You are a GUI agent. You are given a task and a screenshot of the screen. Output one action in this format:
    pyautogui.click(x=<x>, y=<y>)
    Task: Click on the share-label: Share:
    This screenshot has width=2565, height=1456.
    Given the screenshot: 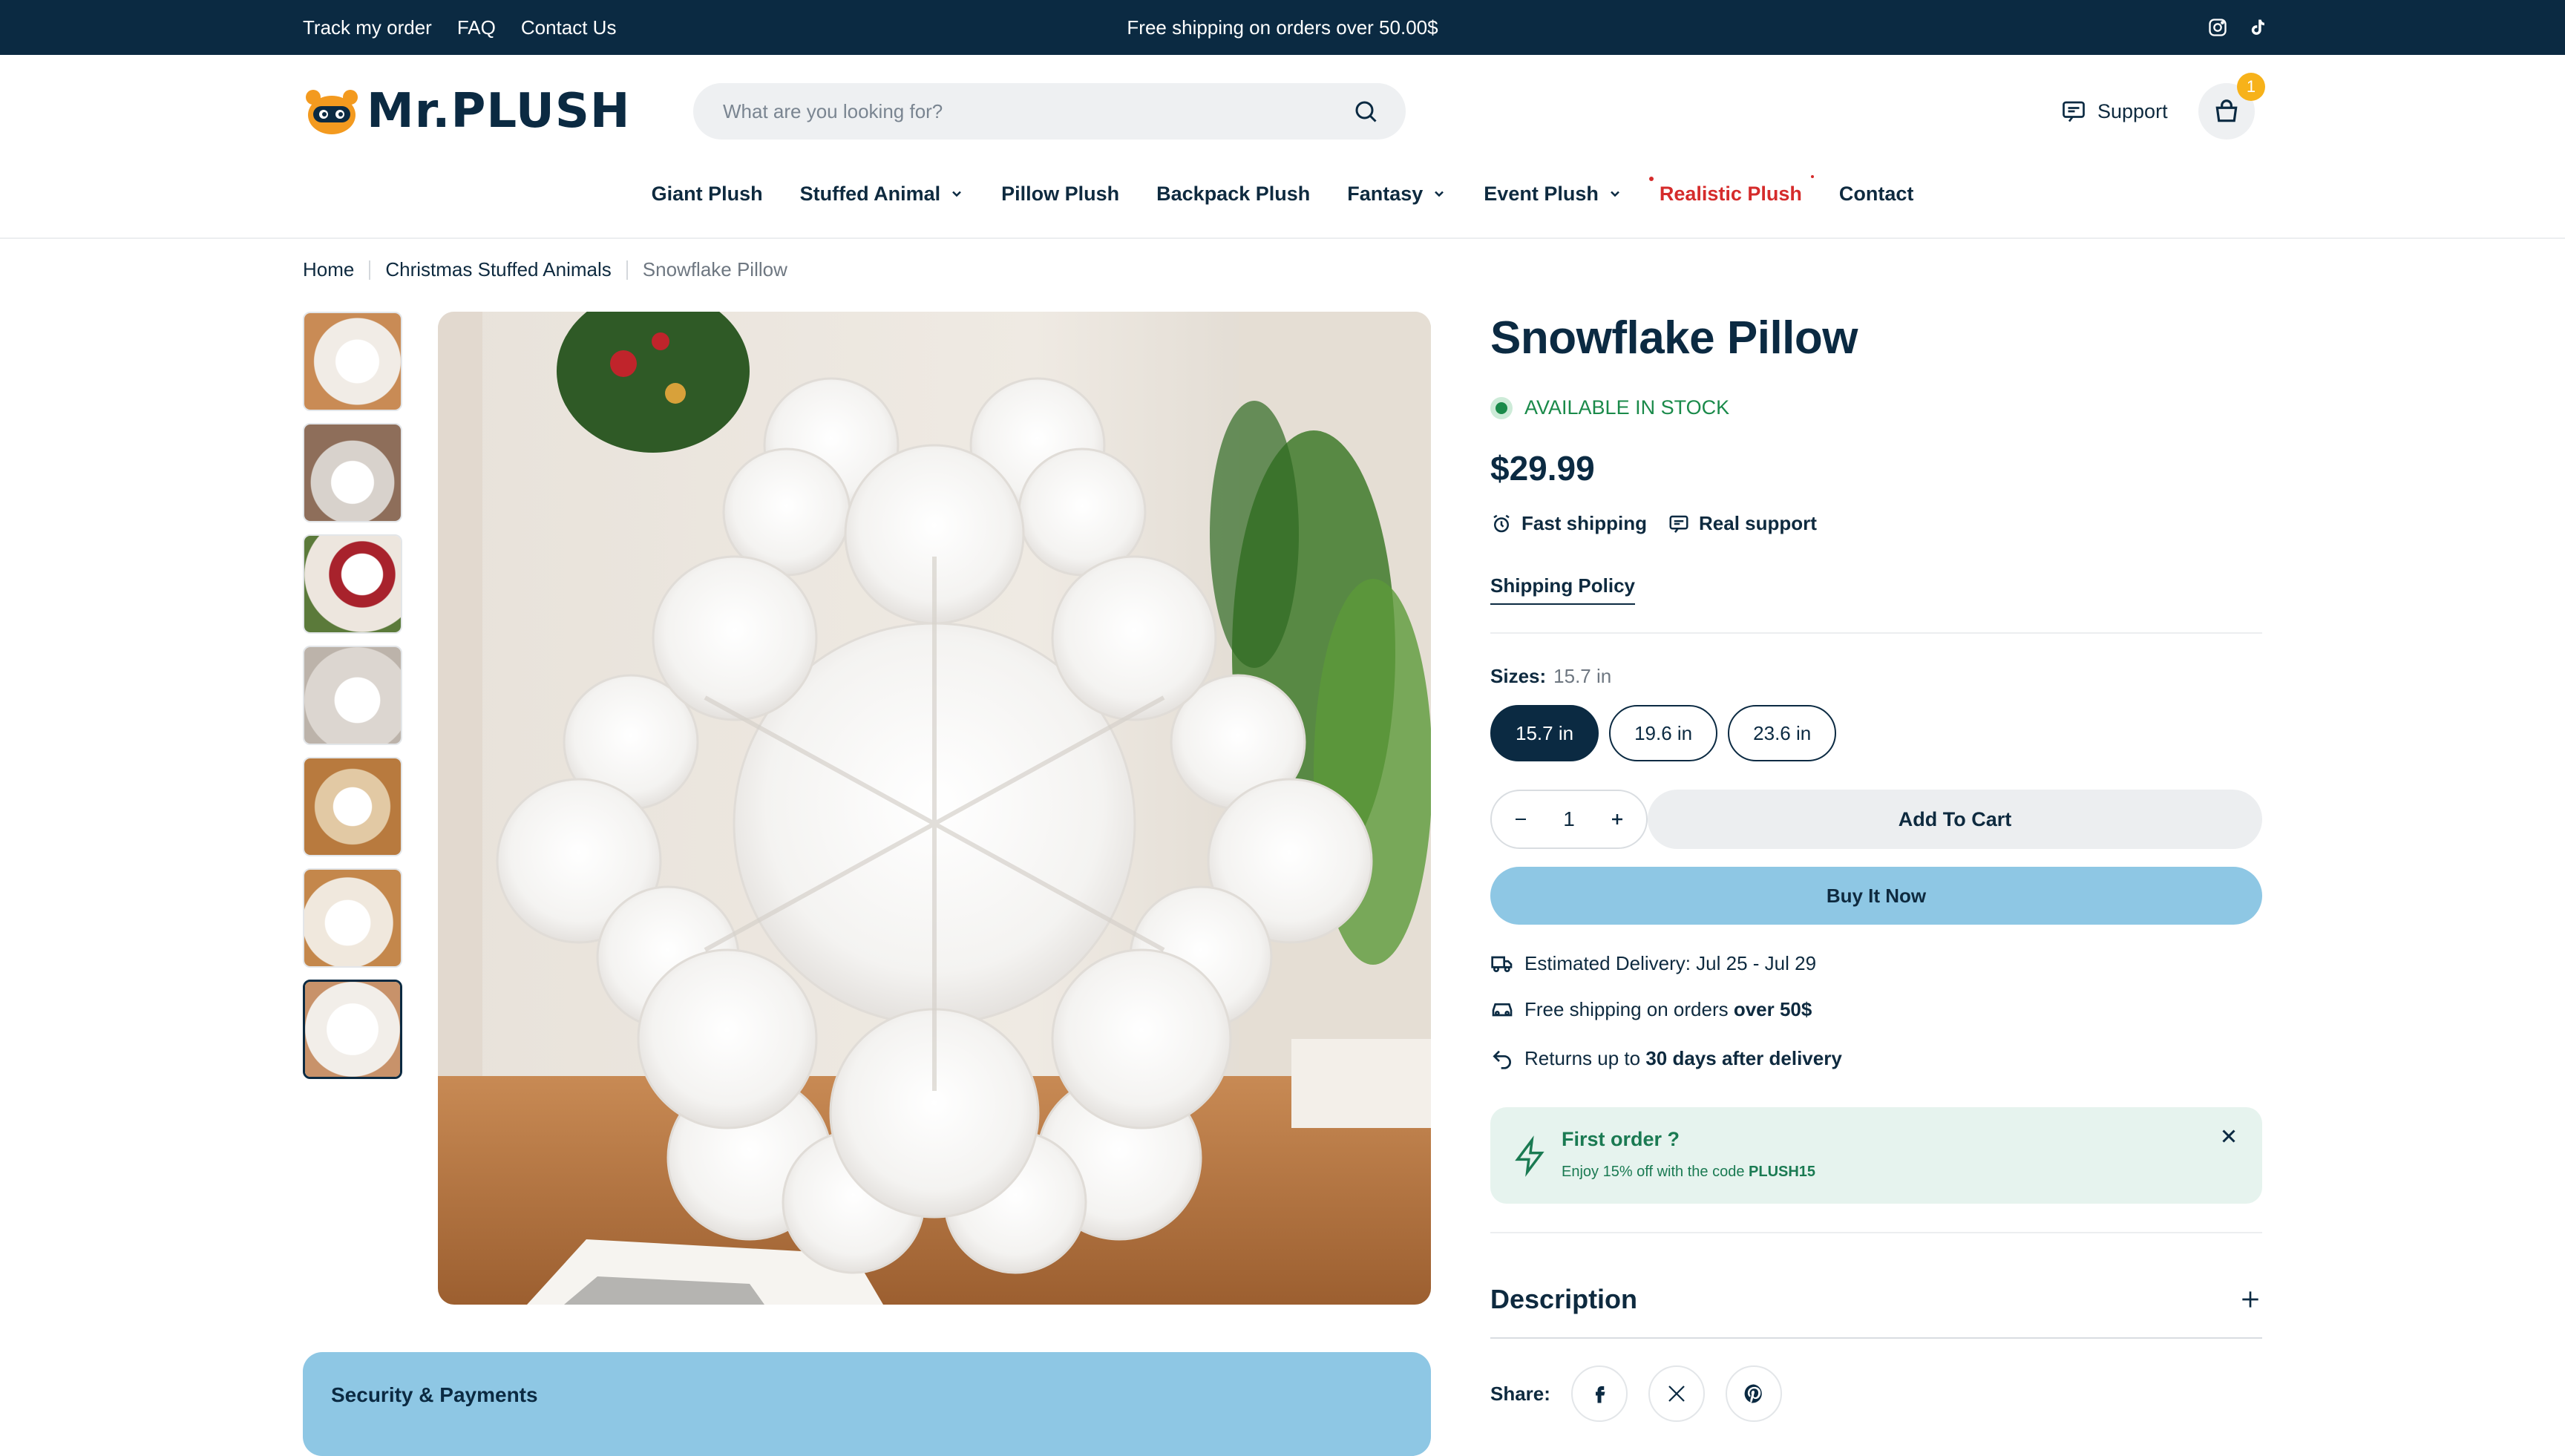 What is the action you would take?
    pyautogui.click(x=1520, y=1394)
    